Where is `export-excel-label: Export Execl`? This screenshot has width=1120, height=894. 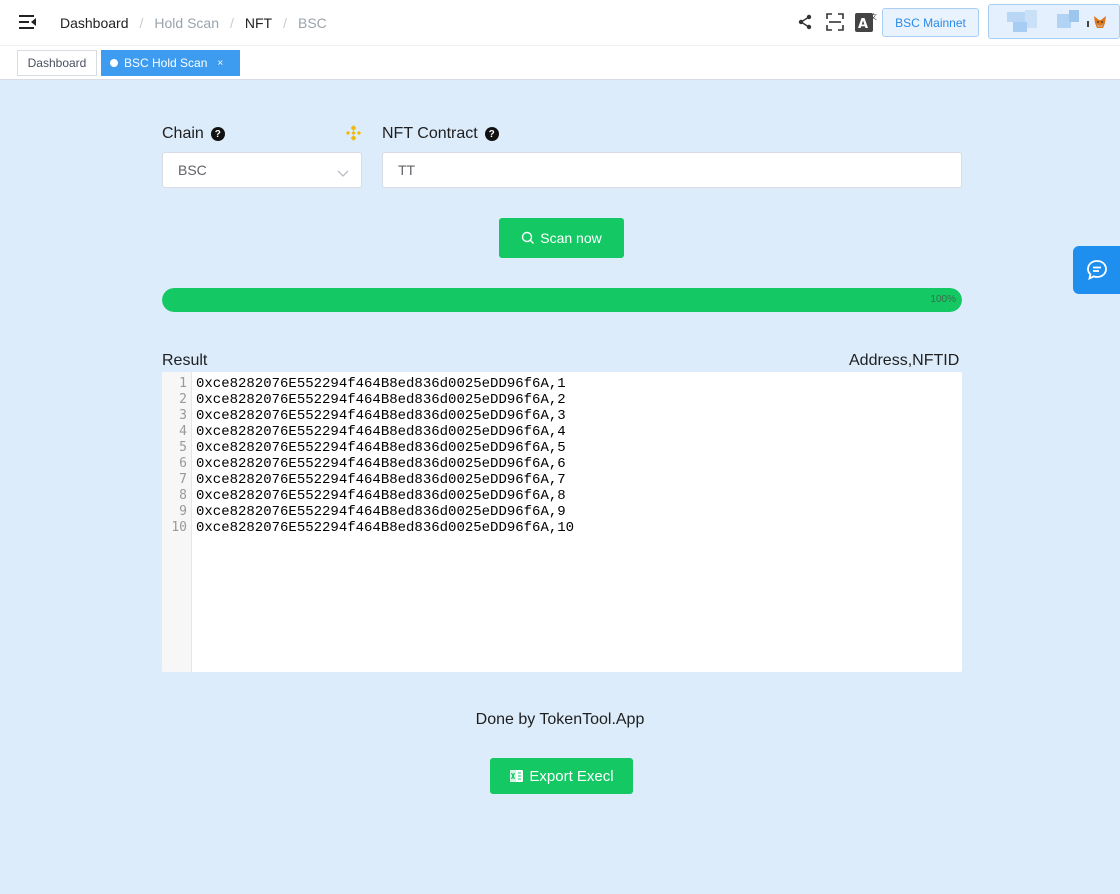
export-excel-label: Export Execl is located at coordinates (571, 776).